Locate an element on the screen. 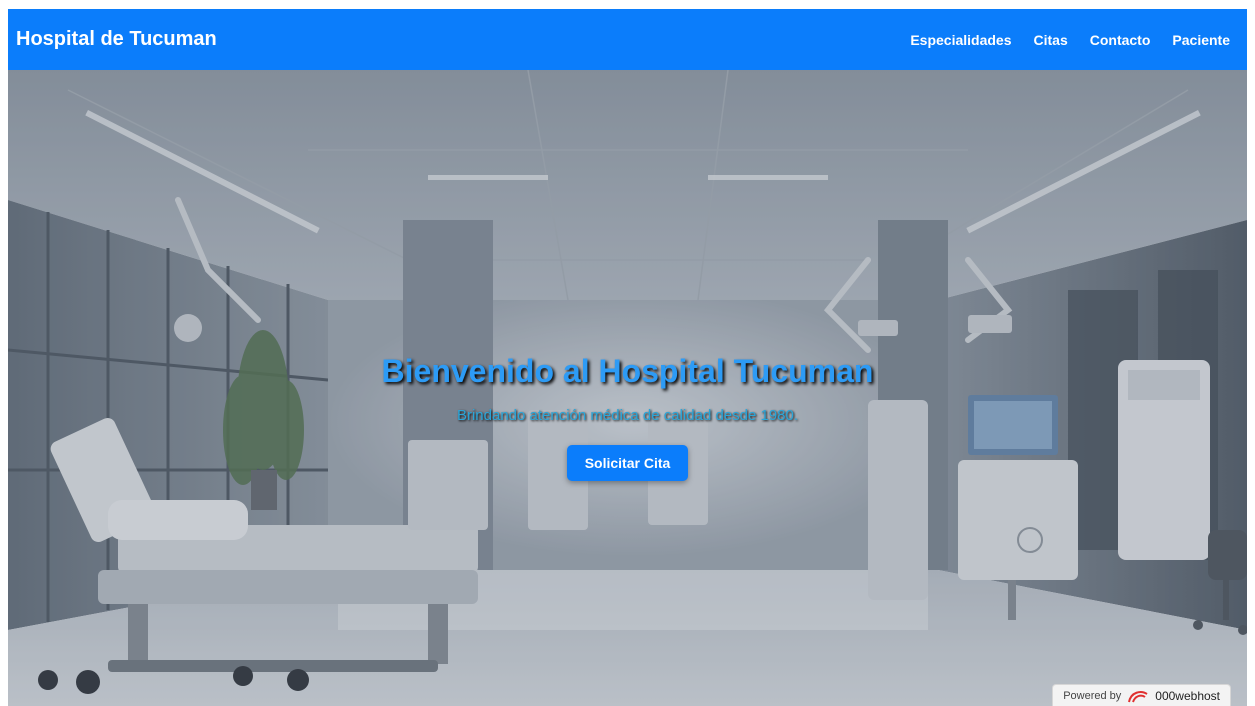  brand-title: Hospital de Tucuman is located at coordinates (116, 39).